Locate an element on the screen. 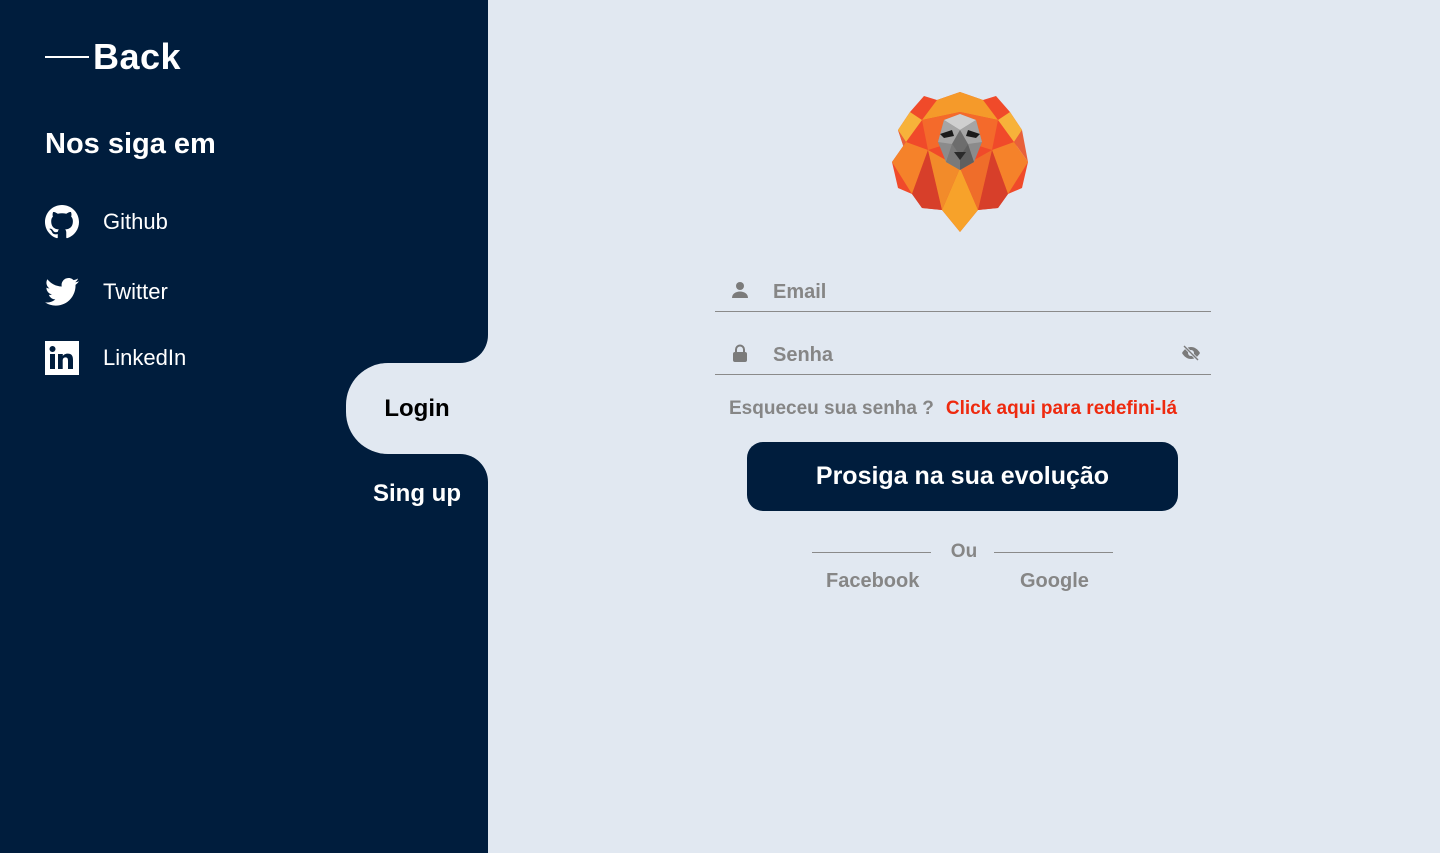  password-field is located at coordinates (963, 352).